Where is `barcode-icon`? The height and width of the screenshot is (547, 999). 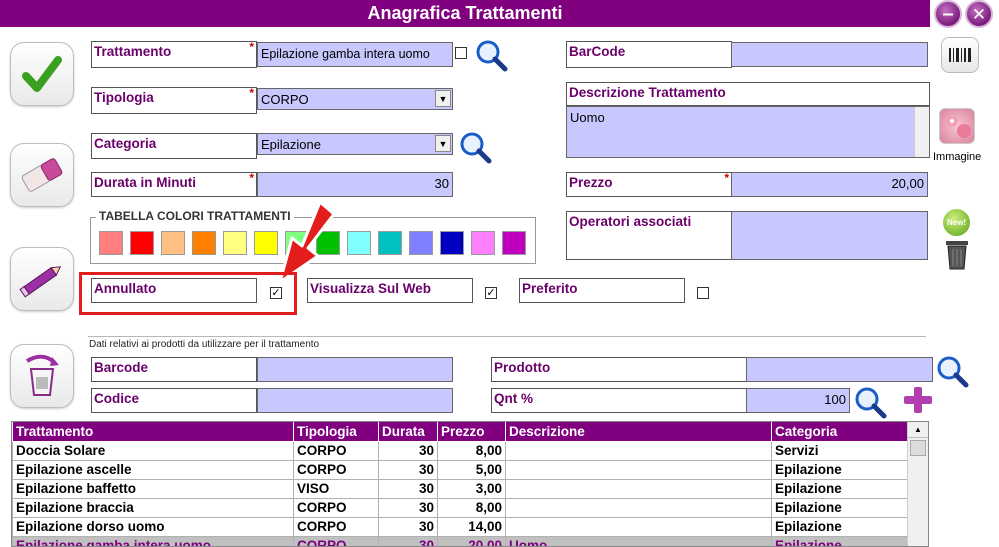
barcode-icon is located at coordinates (960, 55).